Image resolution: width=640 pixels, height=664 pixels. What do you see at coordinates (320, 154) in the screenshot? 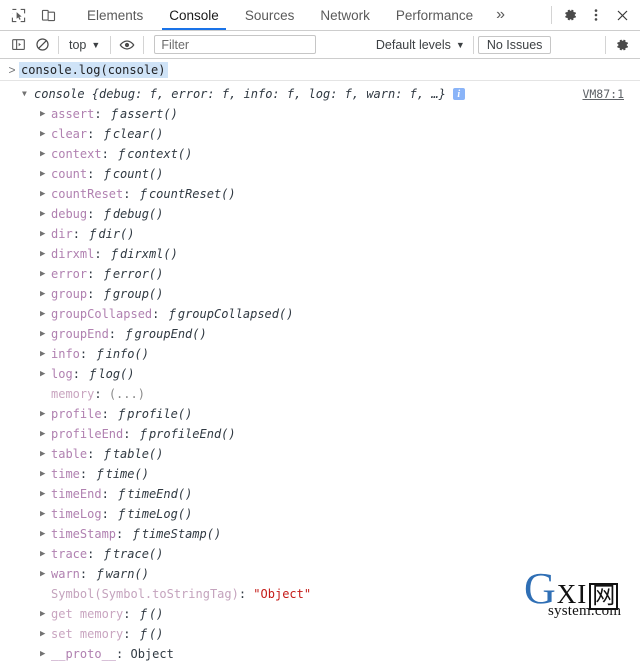
I see `object-property-row: ▶ context: ƒ context()` at bounding box center [320, 154].